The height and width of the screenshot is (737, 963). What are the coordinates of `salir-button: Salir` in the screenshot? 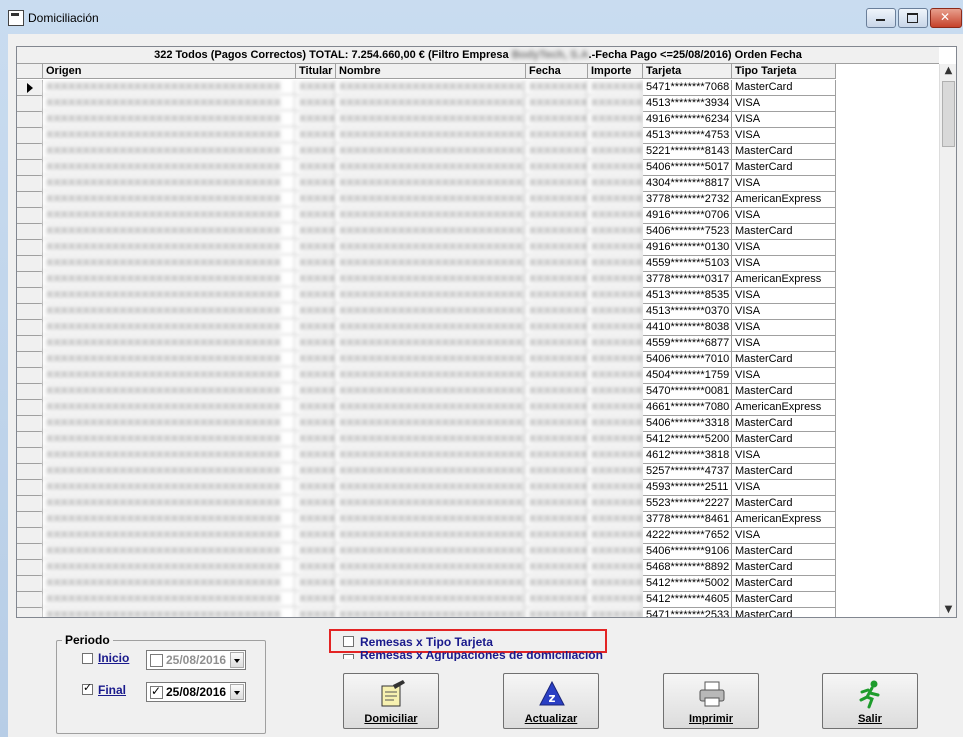 It's located at (870, 701).